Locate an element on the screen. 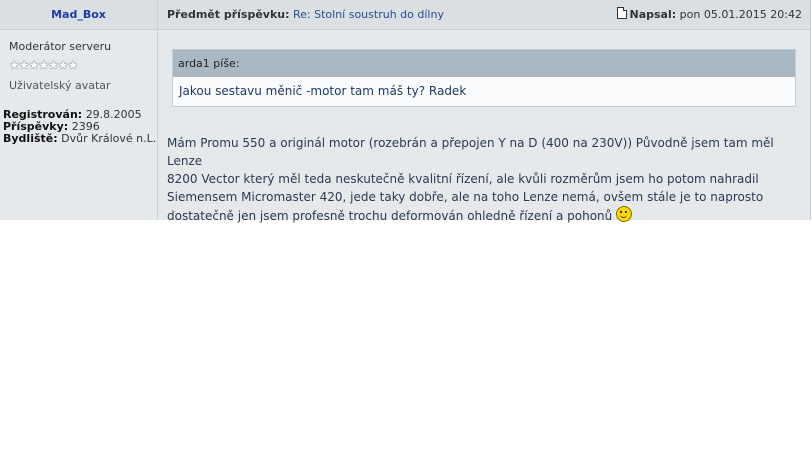 The width and height of the screenshot is (812, 450). location-row: Bydliště: Dvůr Králové n.L. is located at coordinates (79, 139).